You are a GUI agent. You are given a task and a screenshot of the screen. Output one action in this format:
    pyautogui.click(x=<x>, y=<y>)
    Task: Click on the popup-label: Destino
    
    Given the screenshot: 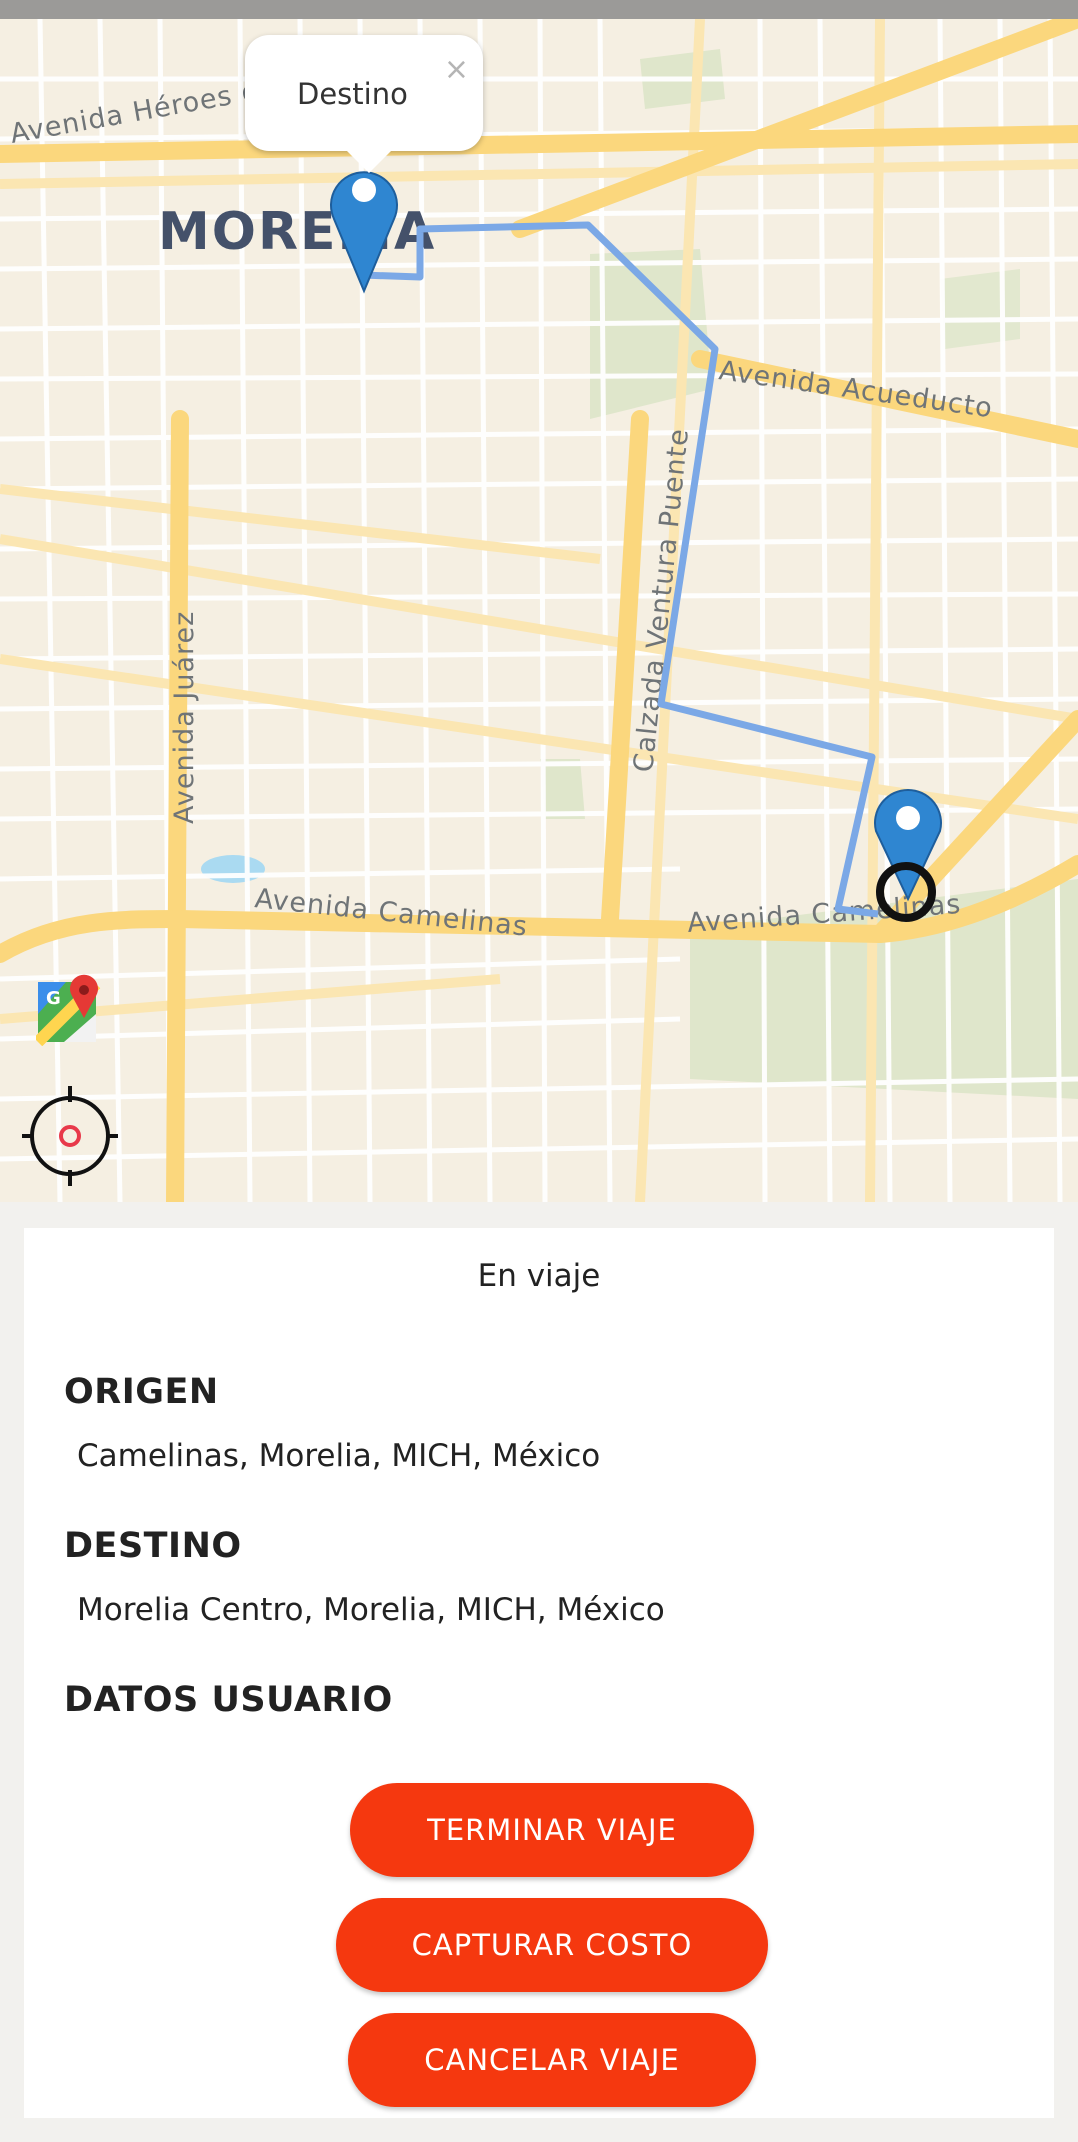 What is the action you would take?
    pyautogui.click(x=352, y=94)
    